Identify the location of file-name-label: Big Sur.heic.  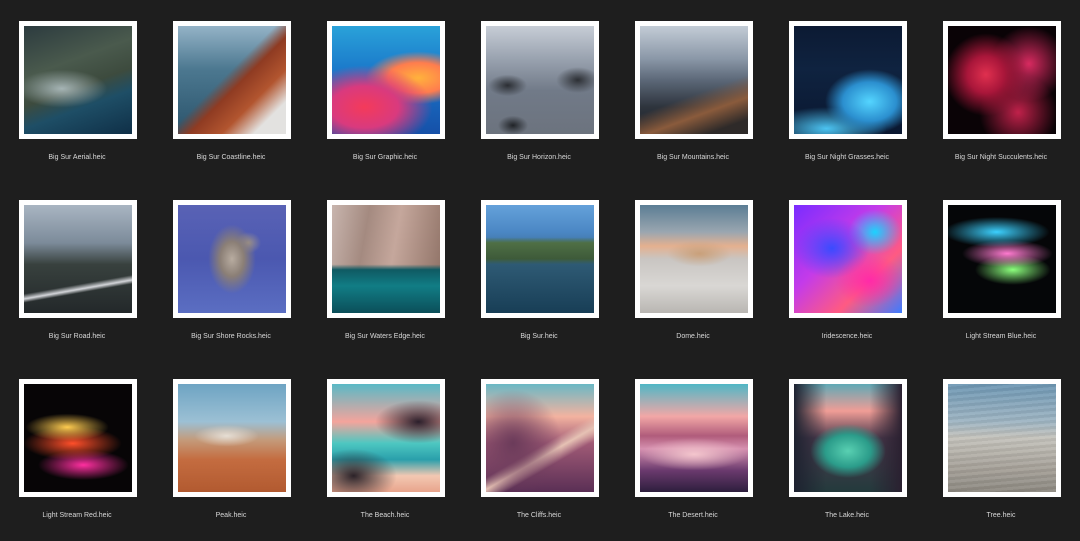
(539, 336).